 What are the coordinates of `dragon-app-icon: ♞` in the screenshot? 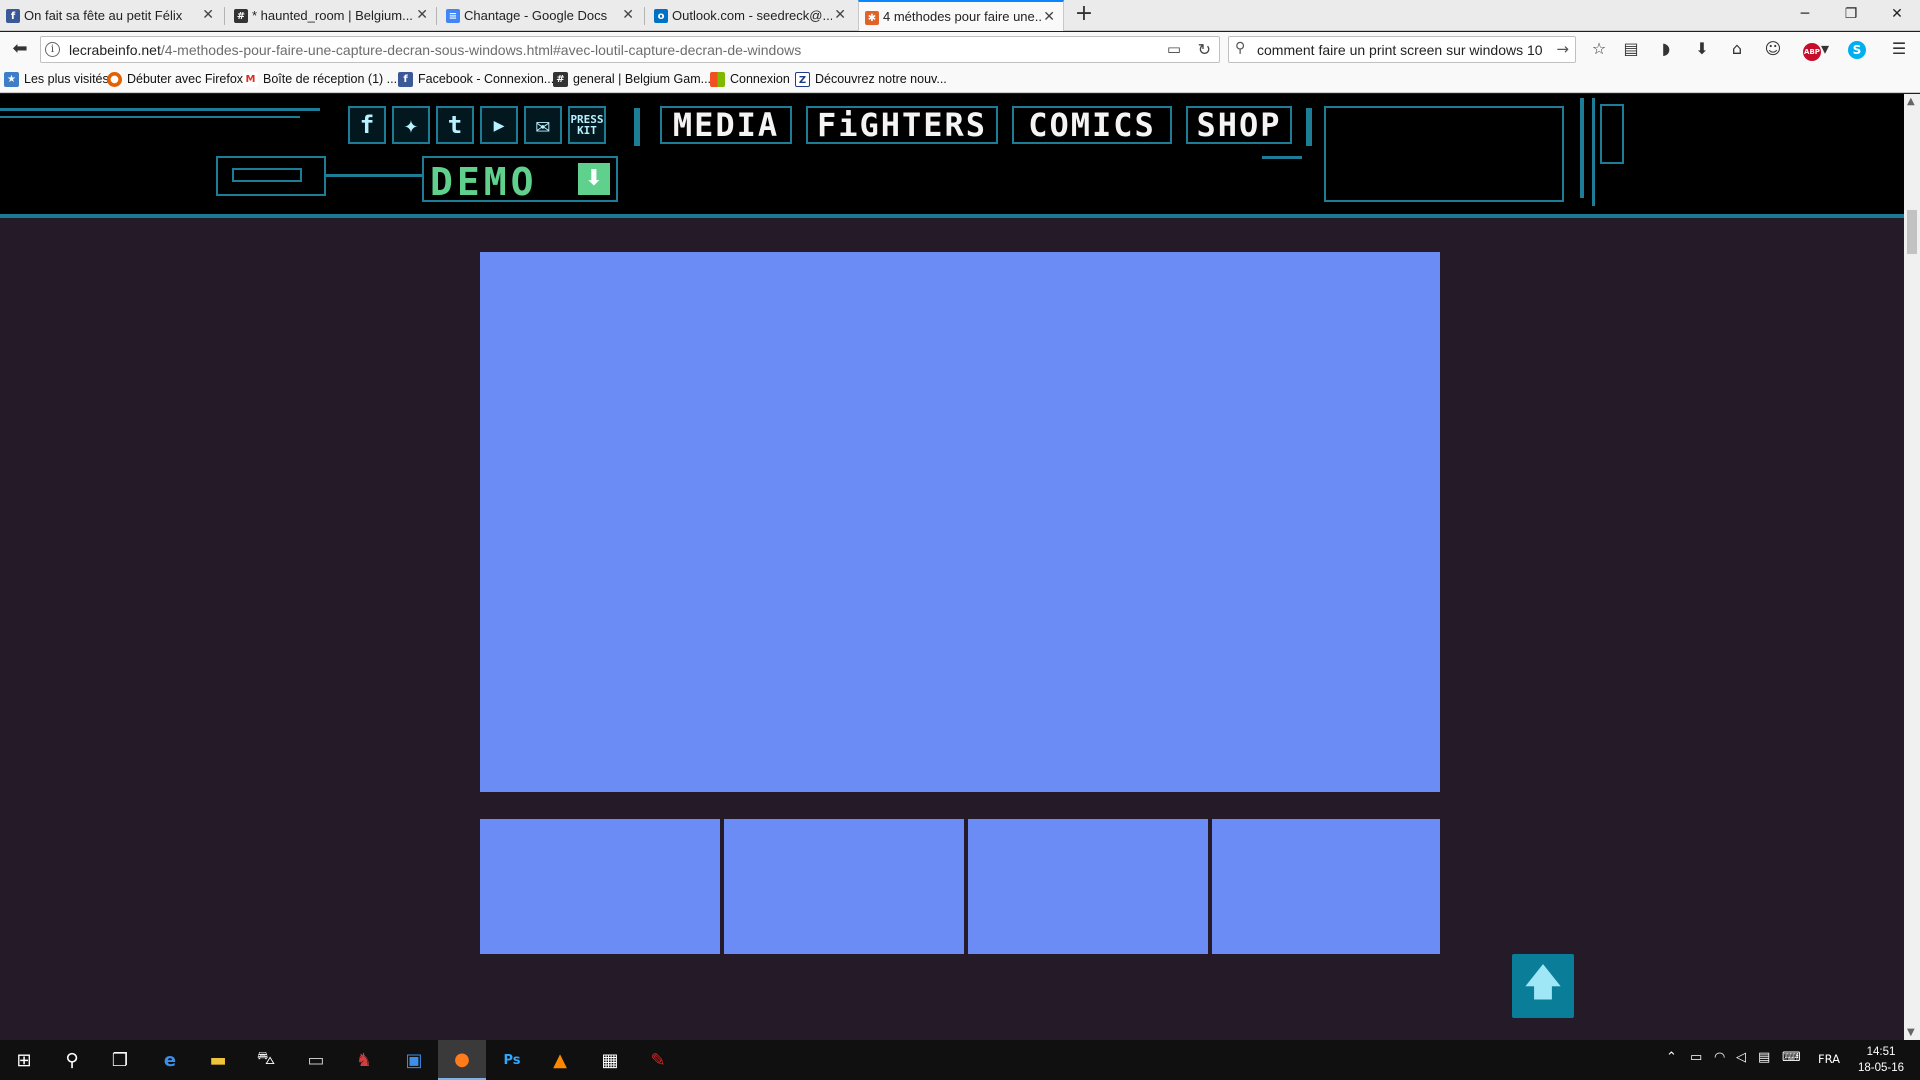 It's located at (364, 1060).